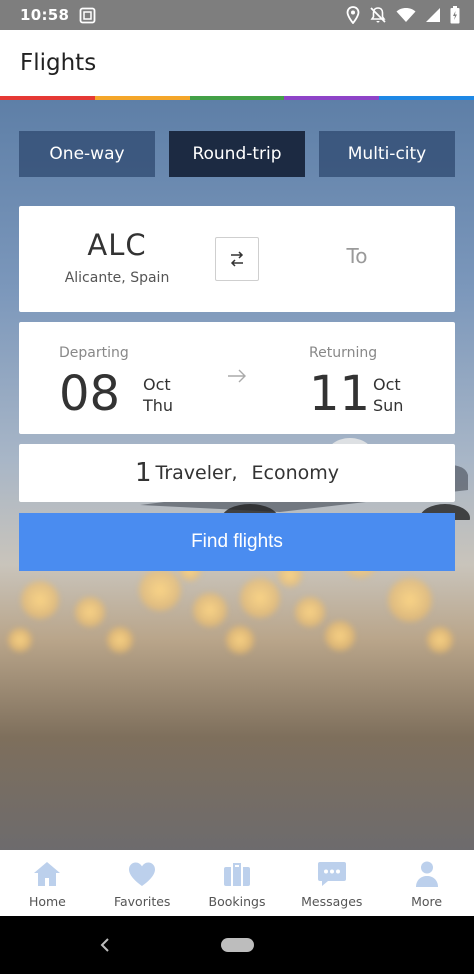 Image resolution: width=474 pixels, height=974 pixels. Describe the element at coordinates (47, 874) in the screenshot. I see `home-icon` at that location.